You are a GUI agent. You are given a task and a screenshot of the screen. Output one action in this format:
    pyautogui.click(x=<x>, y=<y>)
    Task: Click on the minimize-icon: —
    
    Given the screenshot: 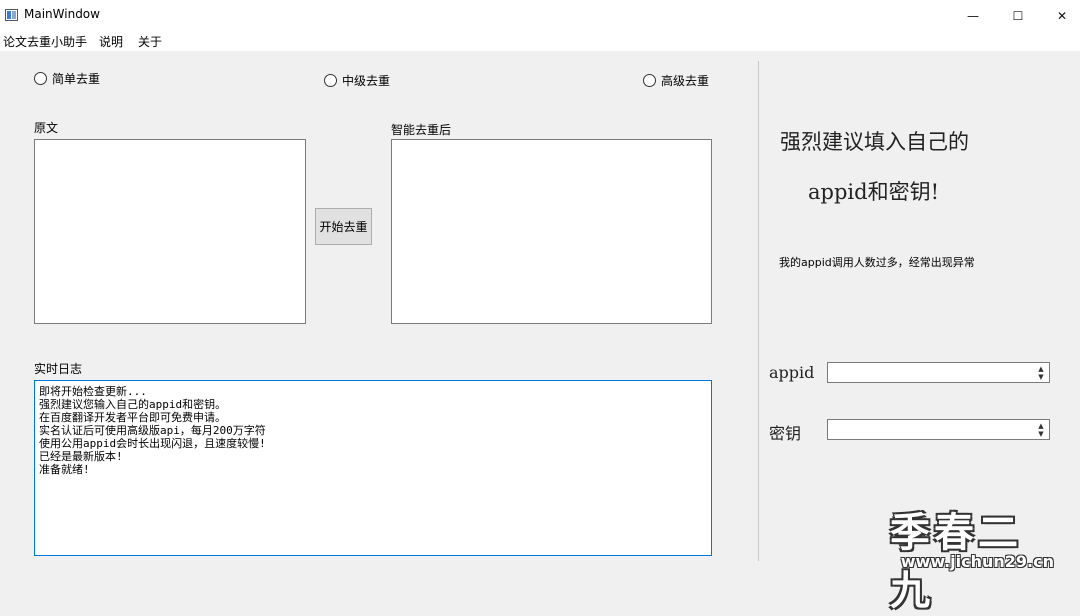 What is the action you would take?
    pyautogui.click(x=973, y=15)
    